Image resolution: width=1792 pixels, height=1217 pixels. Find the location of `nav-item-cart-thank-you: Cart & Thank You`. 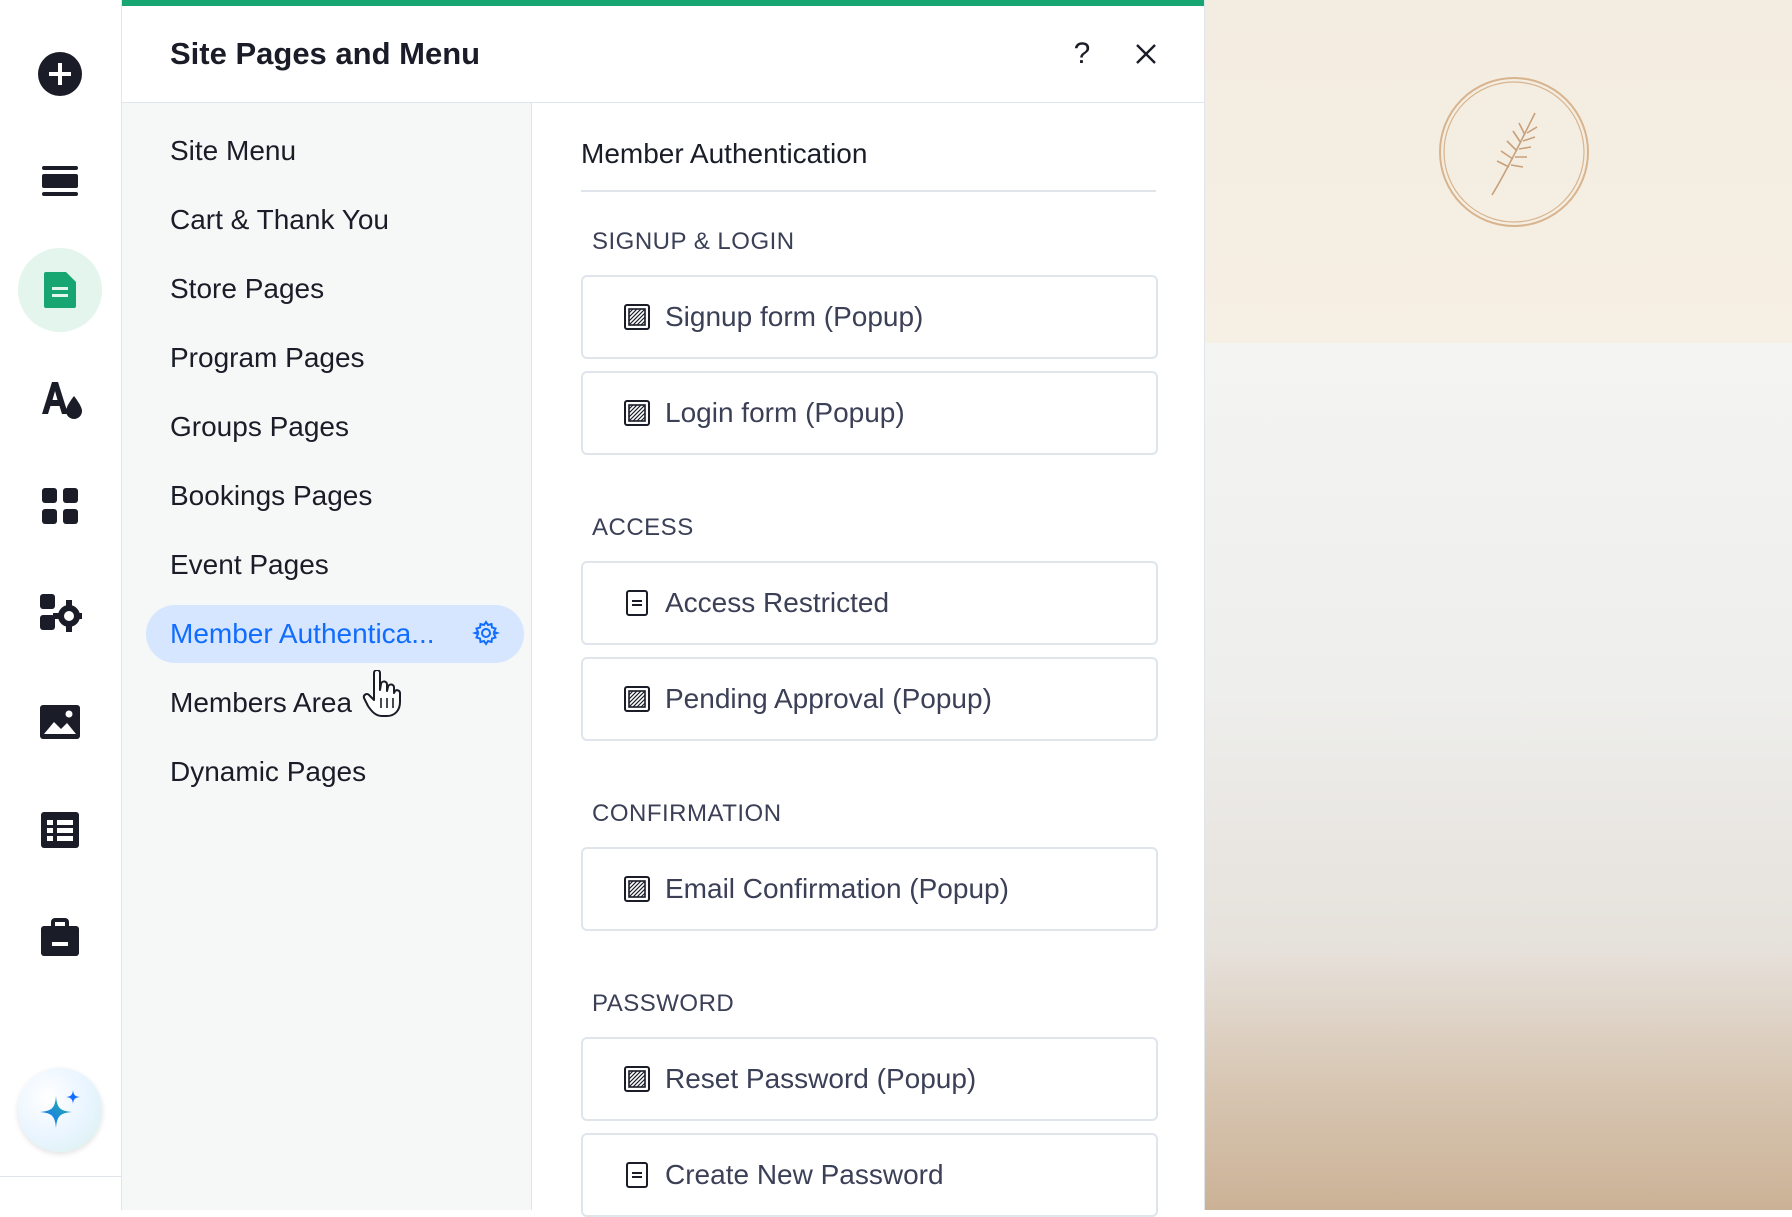

nav-item-cart-thank-you: Cart & Thank You is located at coordinates (335, 220).